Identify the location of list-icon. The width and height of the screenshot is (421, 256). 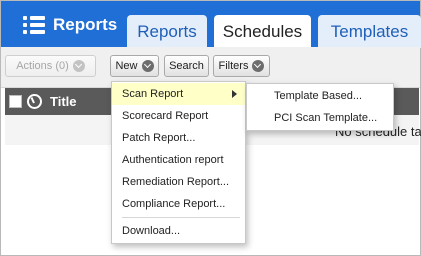
(34, 25).